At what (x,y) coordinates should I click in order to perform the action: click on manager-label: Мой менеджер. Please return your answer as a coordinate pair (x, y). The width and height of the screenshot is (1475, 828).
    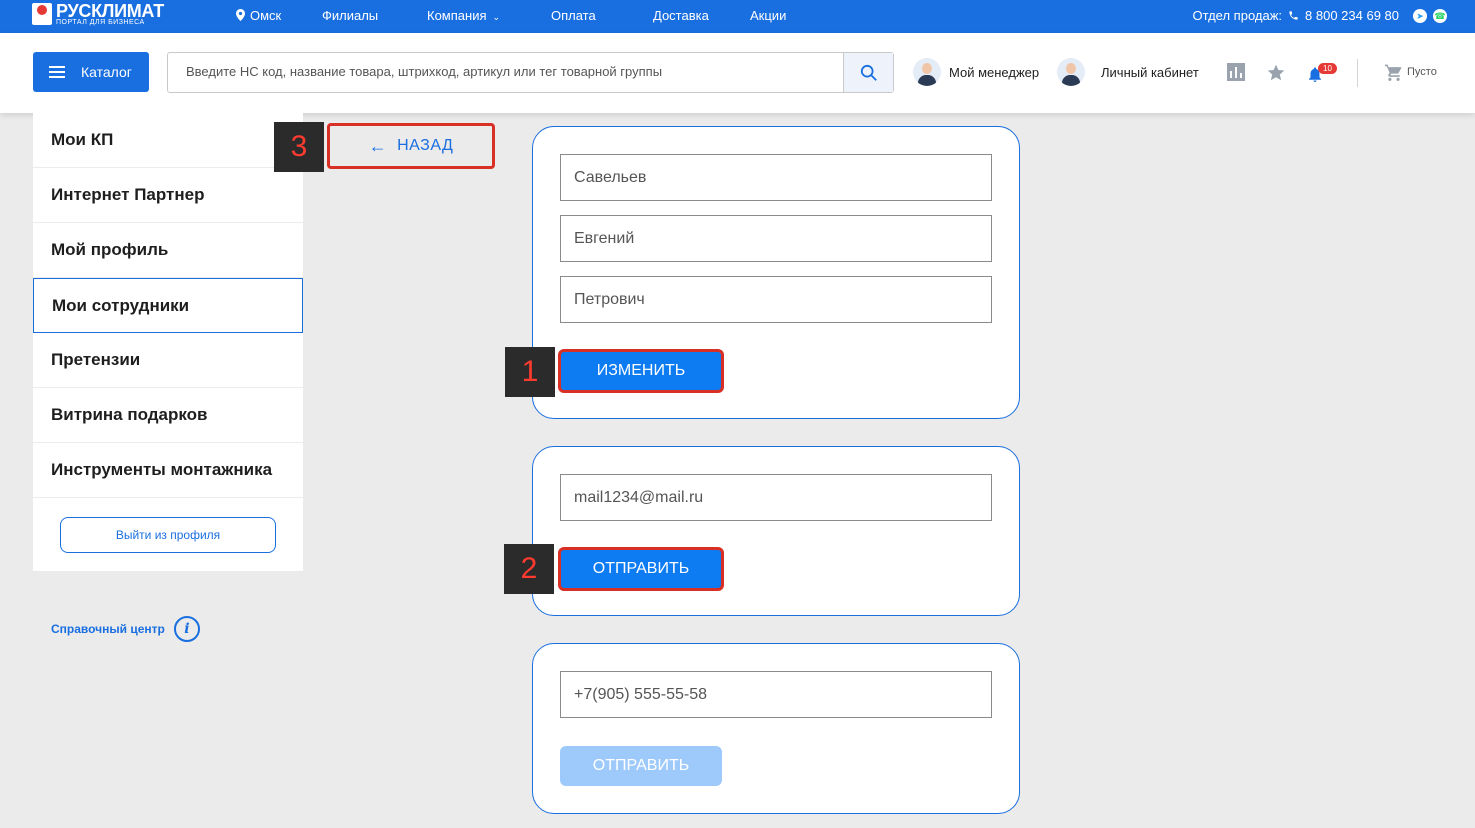
    Looking at the image, I should click on (994, 72).